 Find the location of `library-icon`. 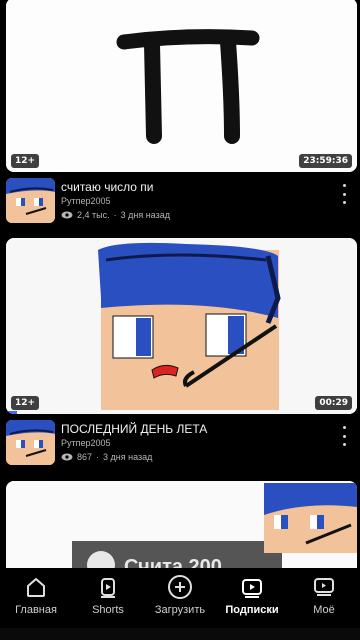

library-icon is located at coordinates (324, 587).